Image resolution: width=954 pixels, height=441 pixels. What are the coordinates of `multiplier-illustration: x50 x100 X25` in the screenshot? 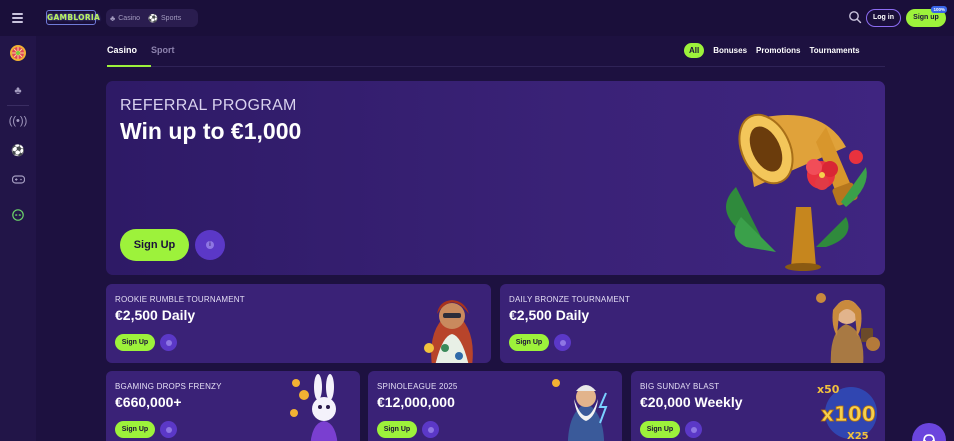 It's located at (847, 412).